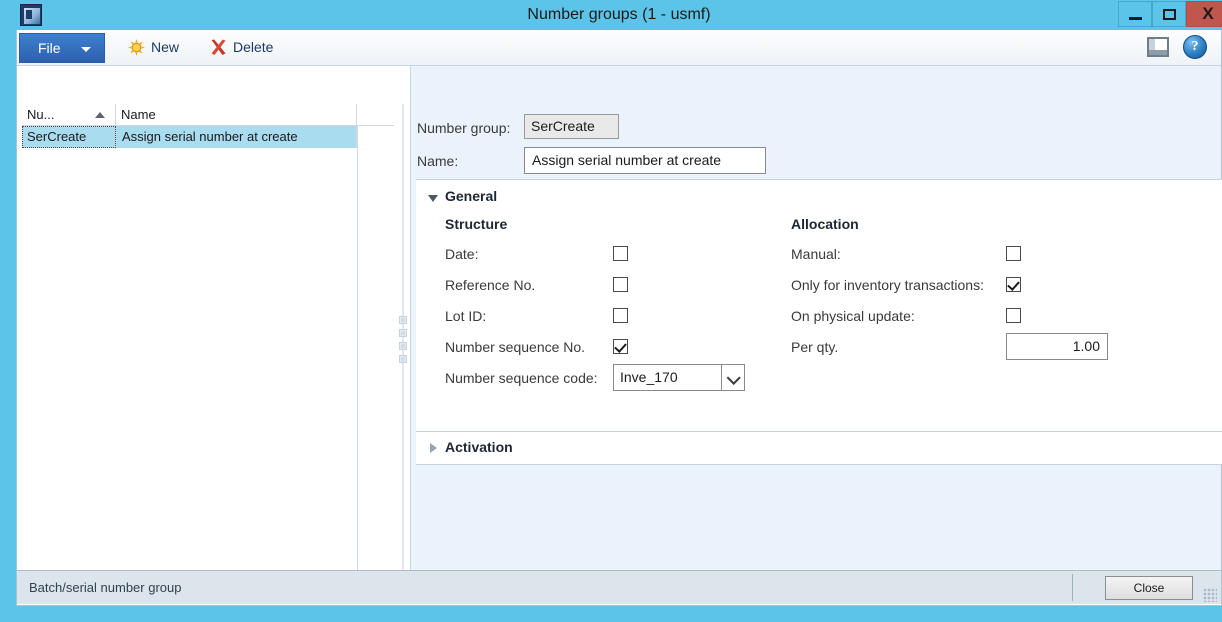  Describe the element at coordinates (887, 285) in the screenshot. I see `only-for-inventory-transactions-label: Only for inventory transactions:` at that location.